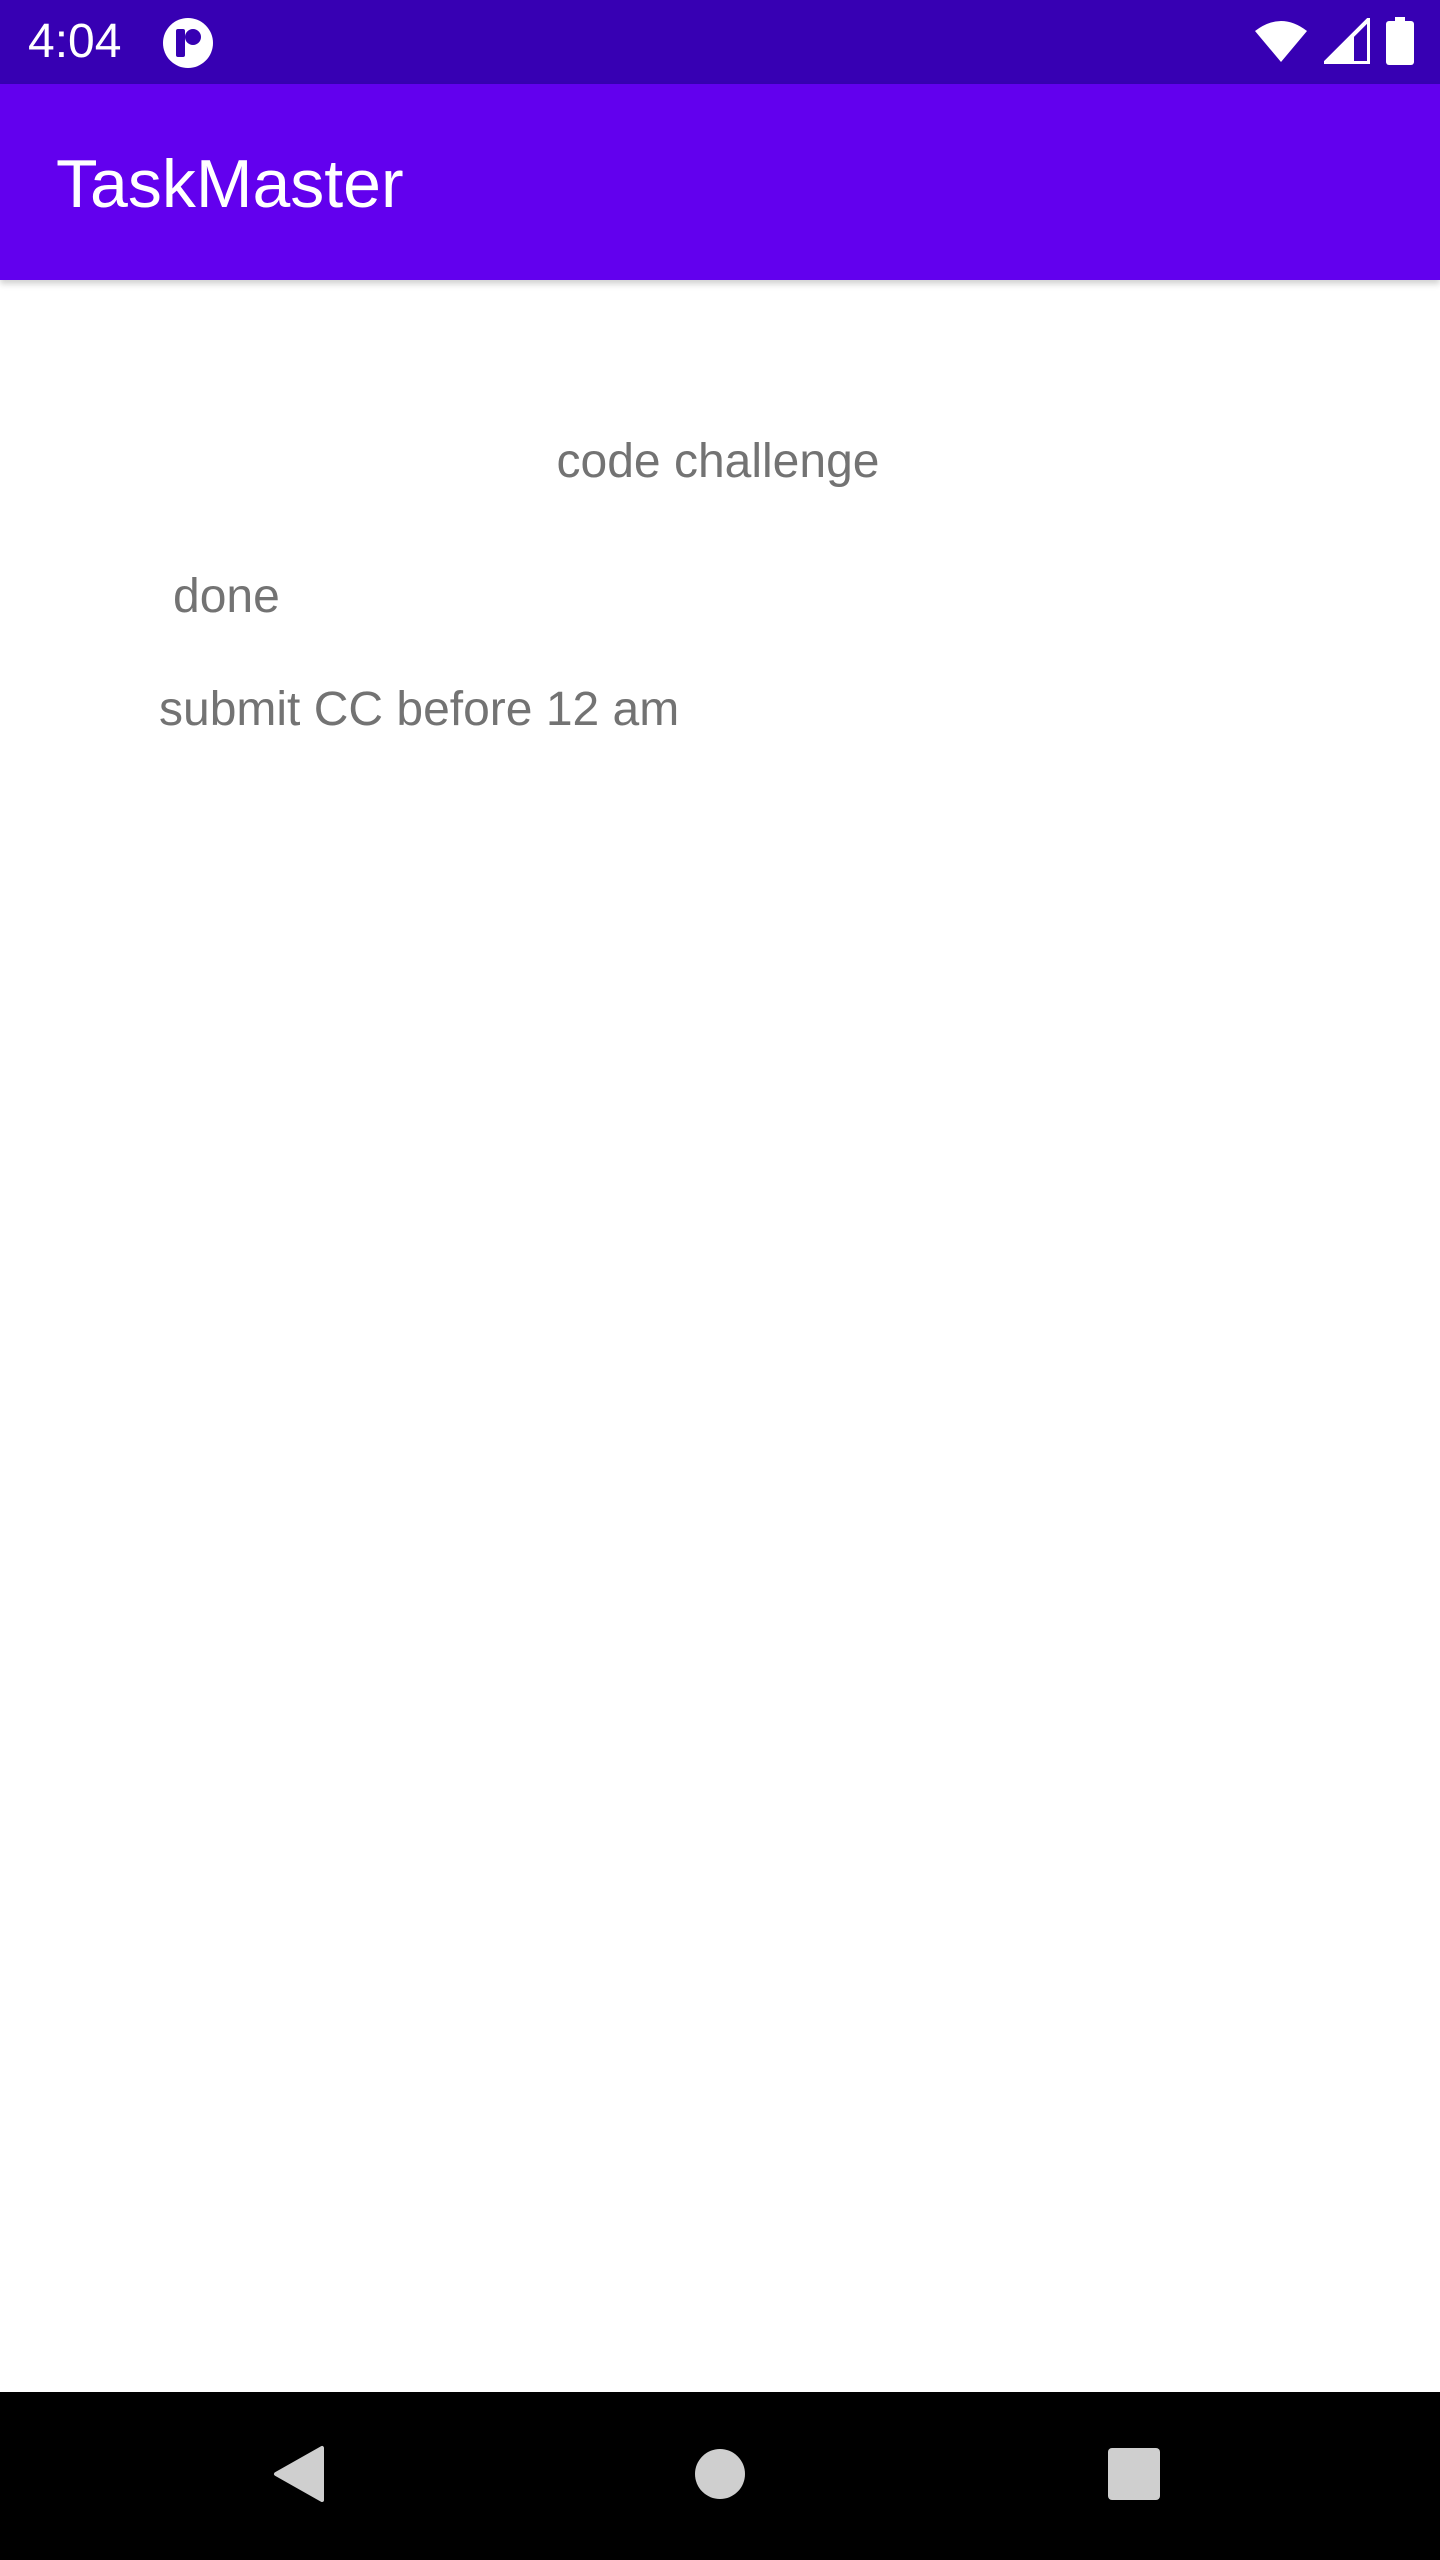  I want to click on status-icons, so click(1334, 41).